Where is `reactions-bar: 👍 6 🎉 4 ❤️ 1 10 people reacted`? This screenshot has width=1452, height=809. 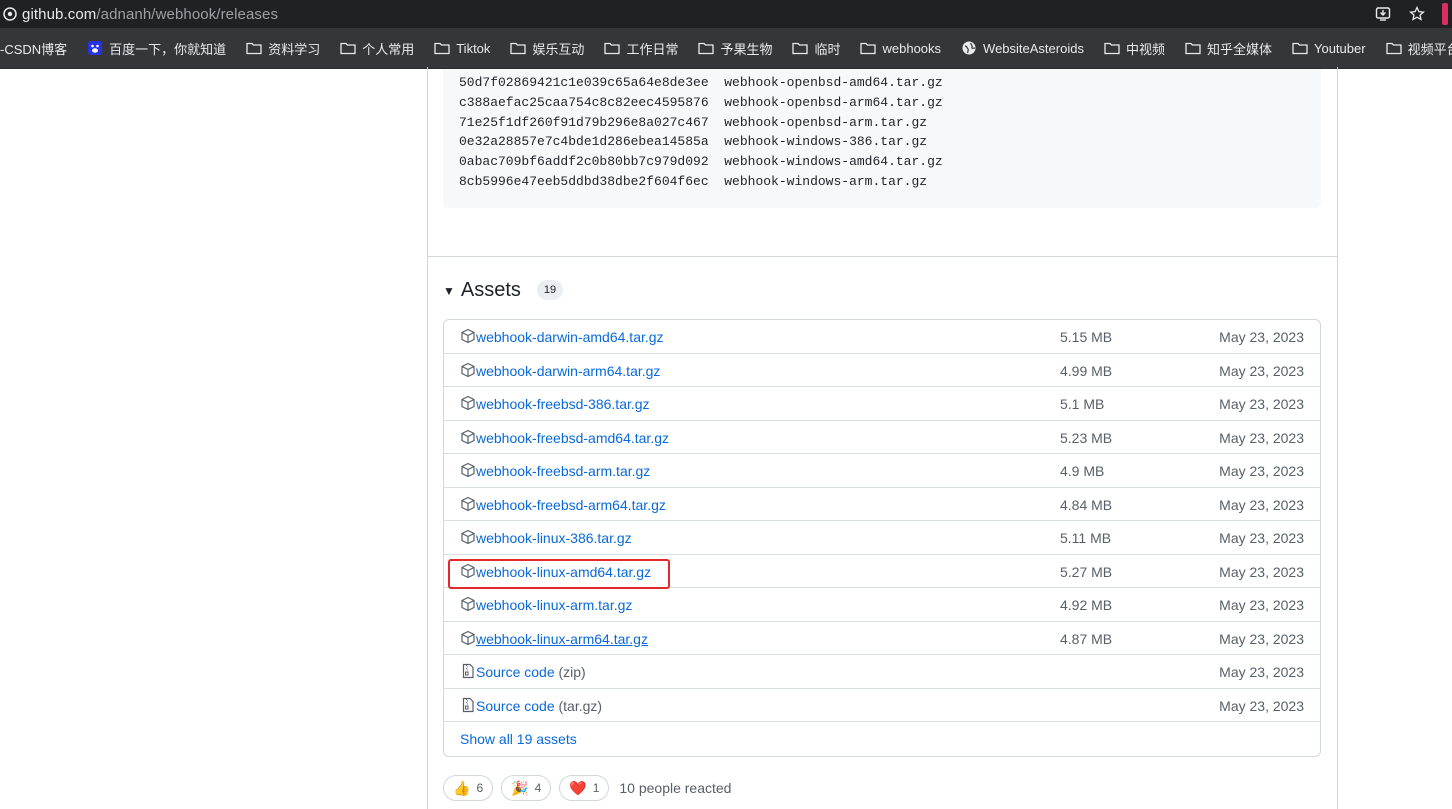
reactions-bar: 👍 6 🎉 4 ❤️ 1 10 people reacted is located at coordinates (587, 788).